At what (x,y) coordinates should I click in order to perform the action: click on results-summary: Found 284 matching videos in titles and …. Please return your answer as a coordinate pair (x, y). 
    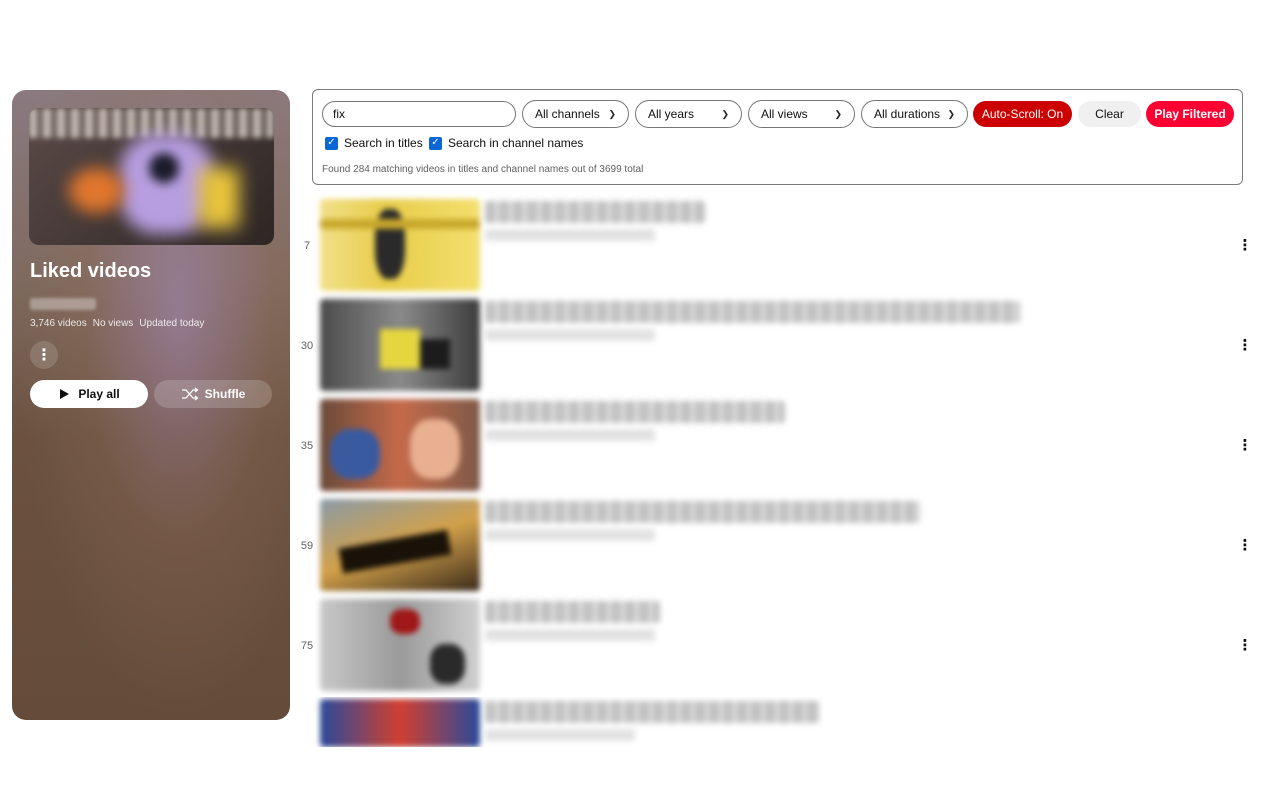
    Looking at the image, I should click on (483, 169).